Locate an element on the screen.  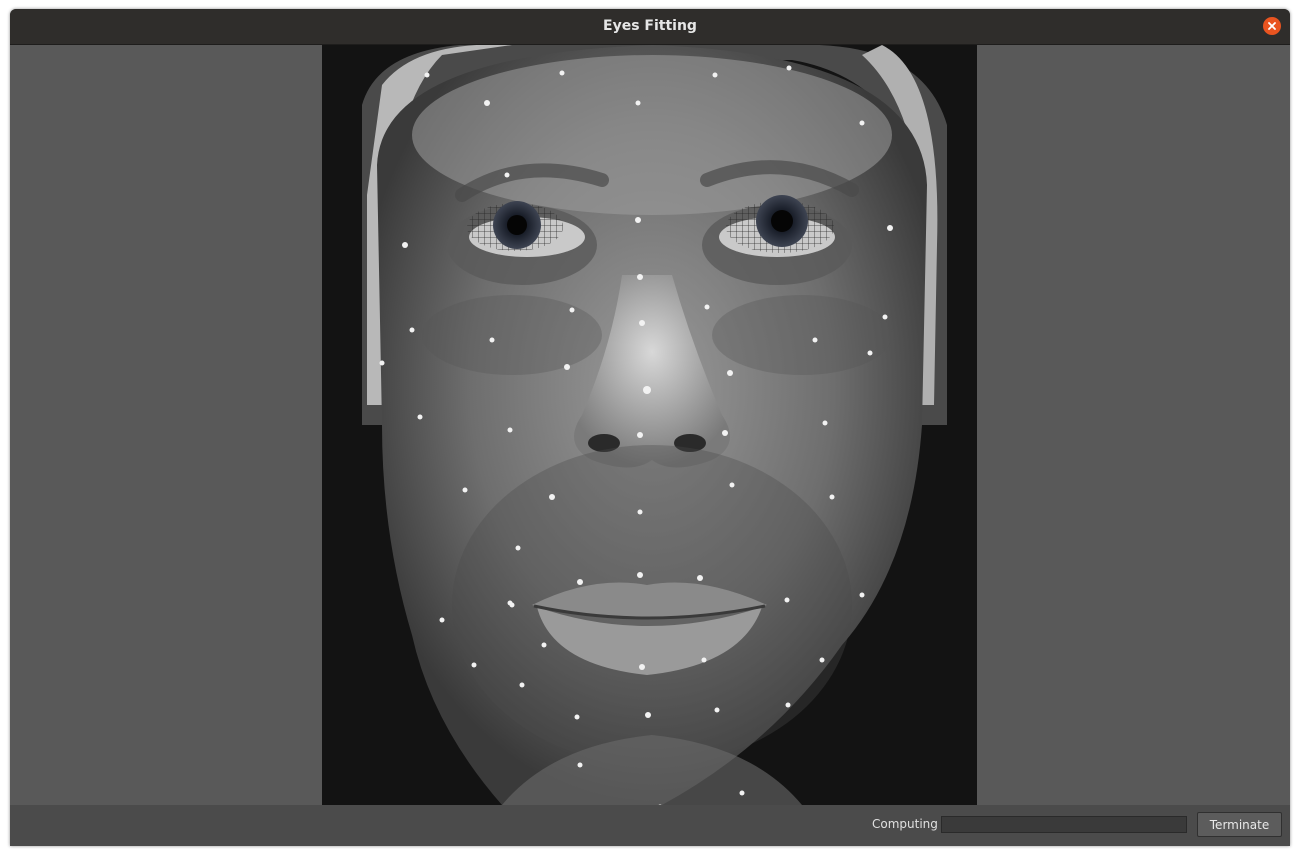
close-icon is located at coordinates (1272, 26).